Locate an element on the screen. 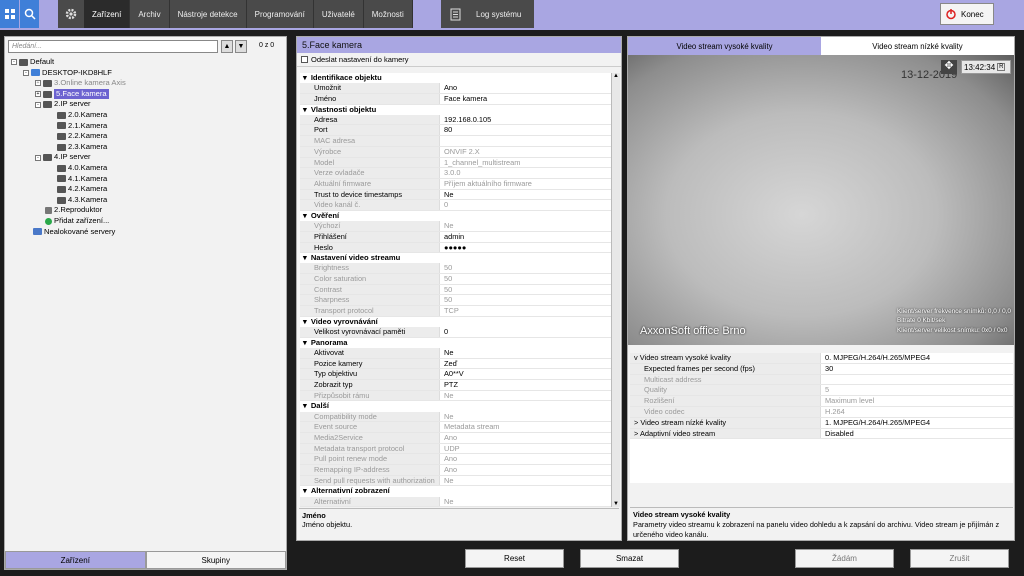  arrow-up-button: ▲ is located at coordinates (227, 46).